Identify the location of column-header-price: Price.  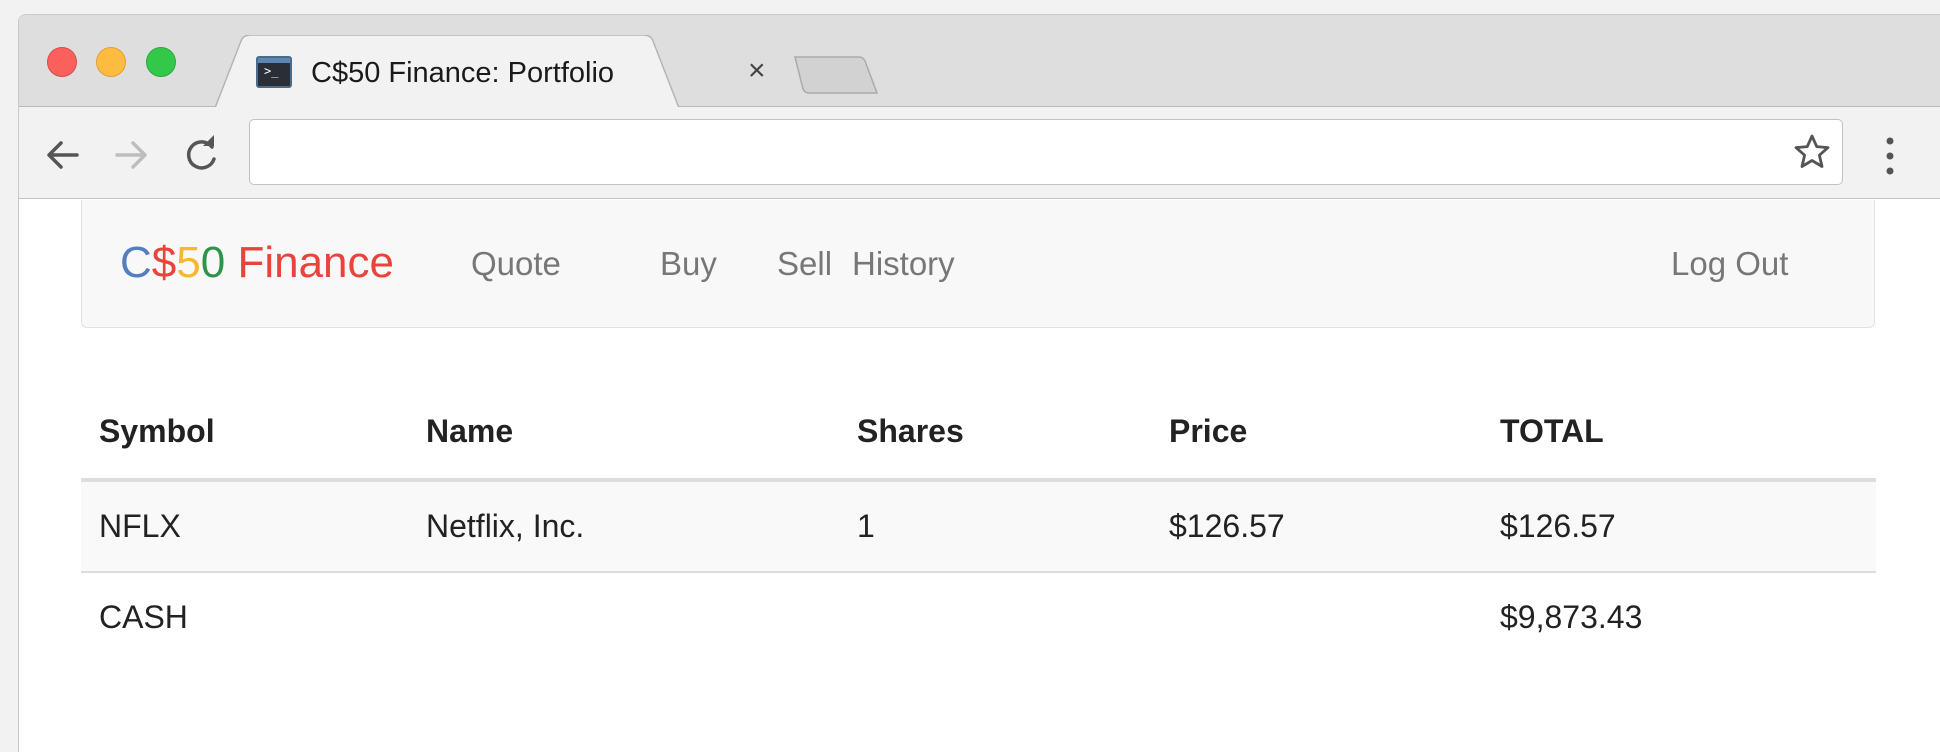
(1316, 433).